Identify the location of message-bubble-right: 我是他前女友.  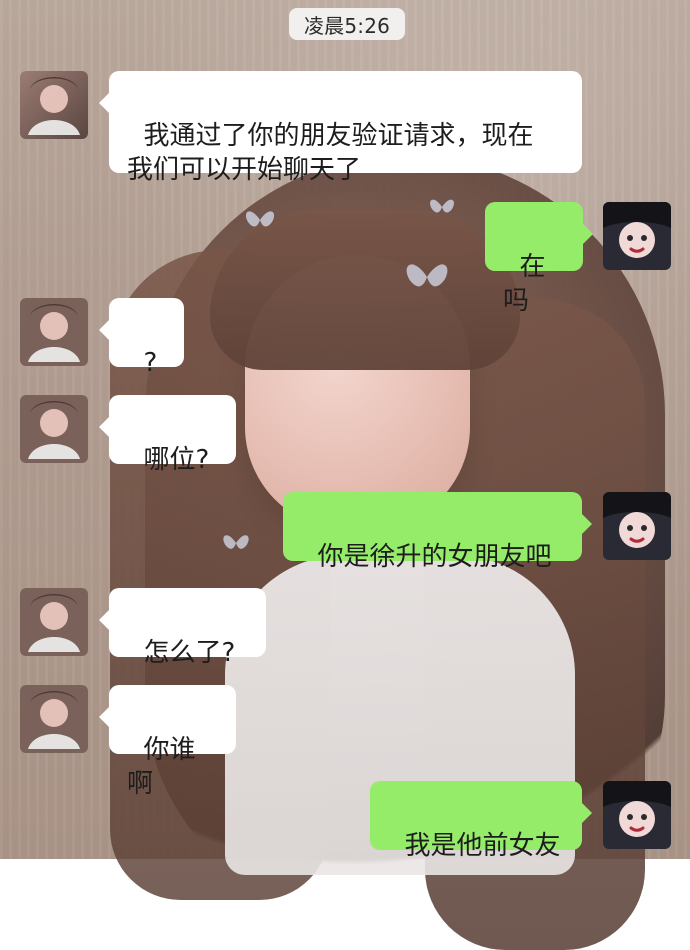
(481, 821).